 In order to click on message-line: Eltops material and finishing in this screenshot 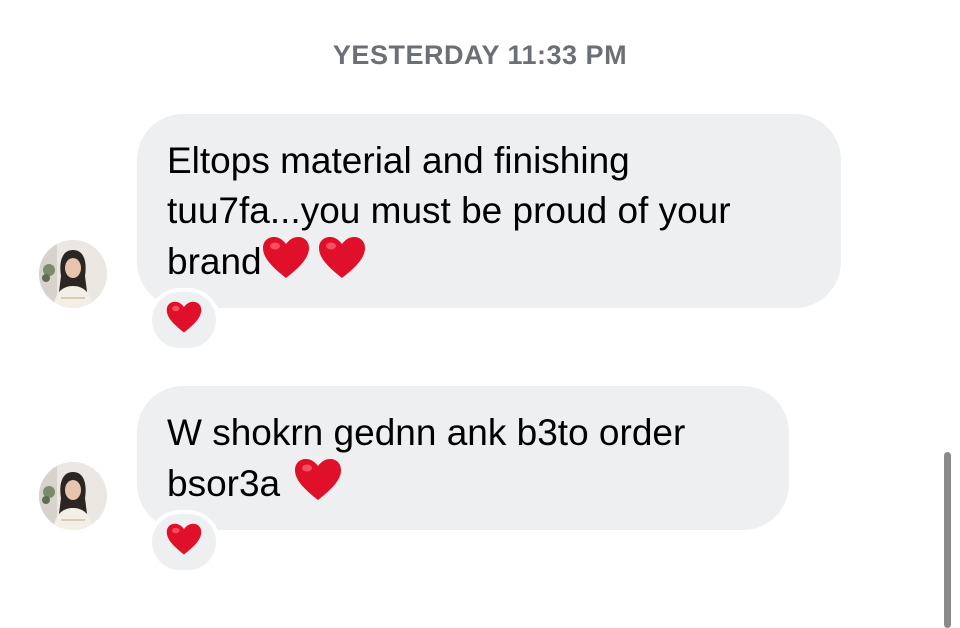, I will do `click(398, 160)`.